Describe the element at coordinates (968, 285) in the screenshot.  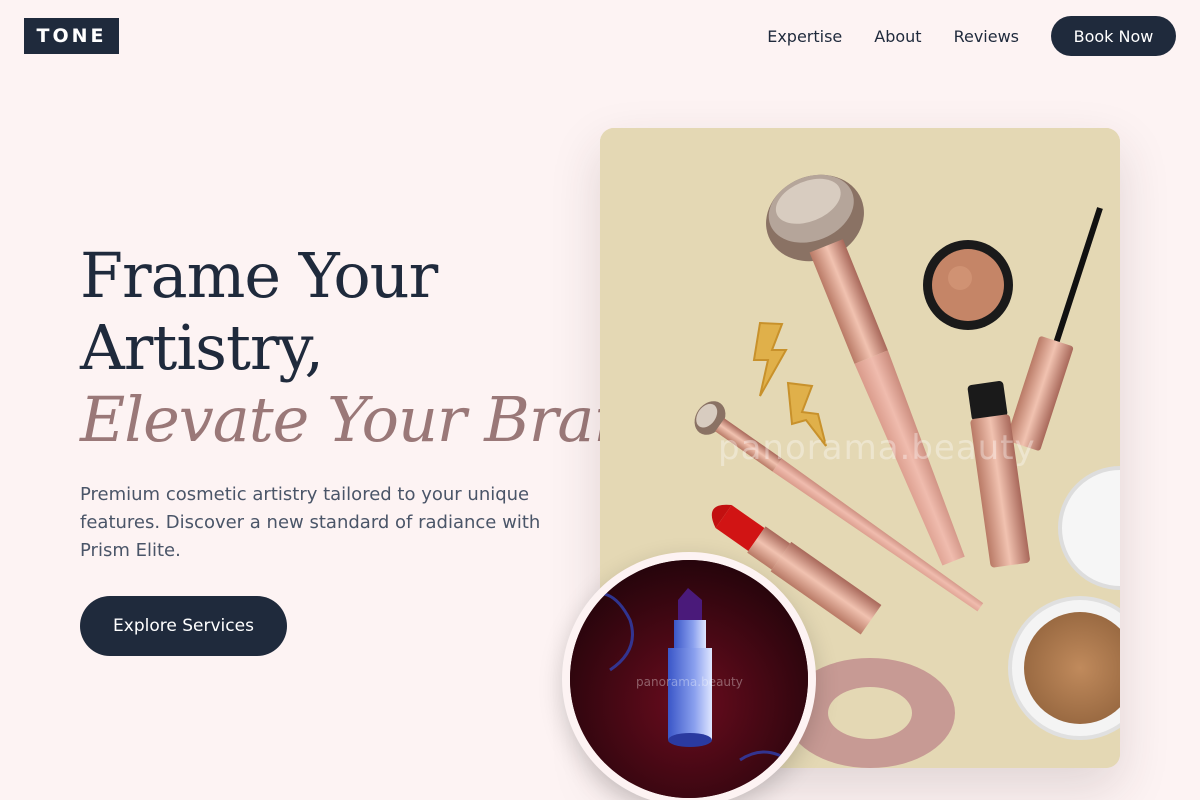
I see `concealer-pot` at that location.